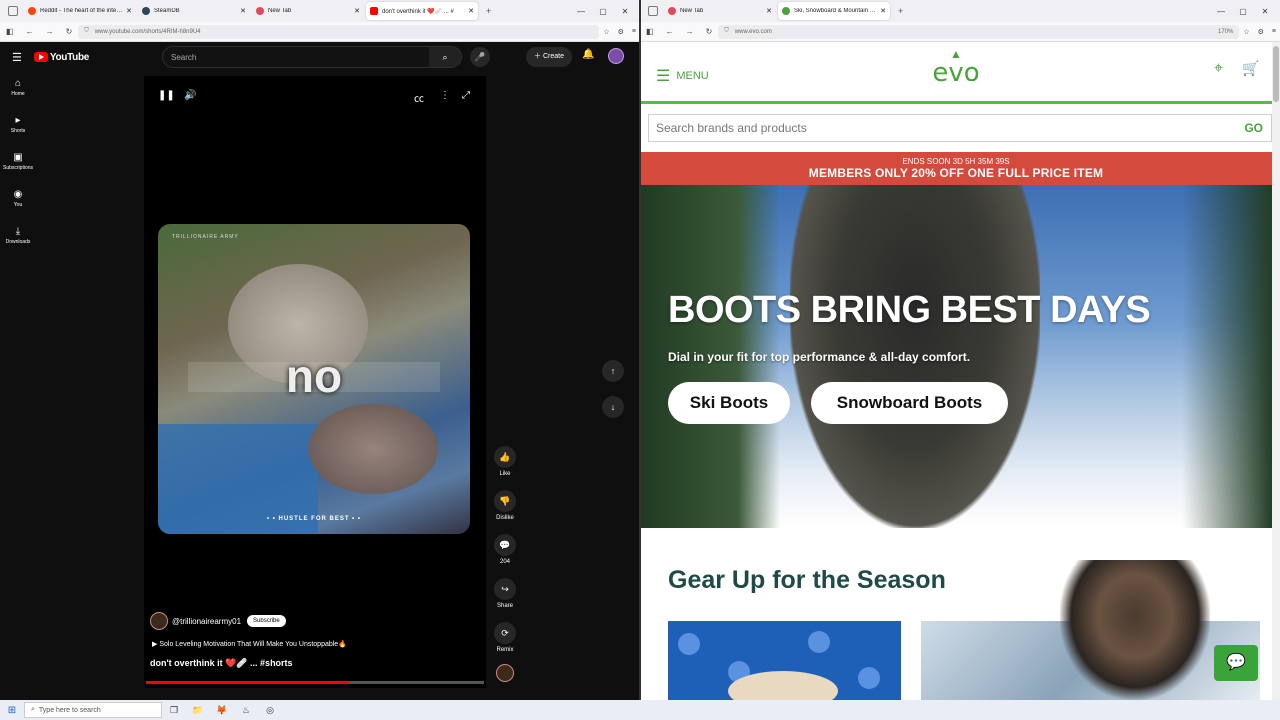  Describe the element at coordinates (166, 95) in the screenshot. I see `pause-icon: ❚❚` at that location.